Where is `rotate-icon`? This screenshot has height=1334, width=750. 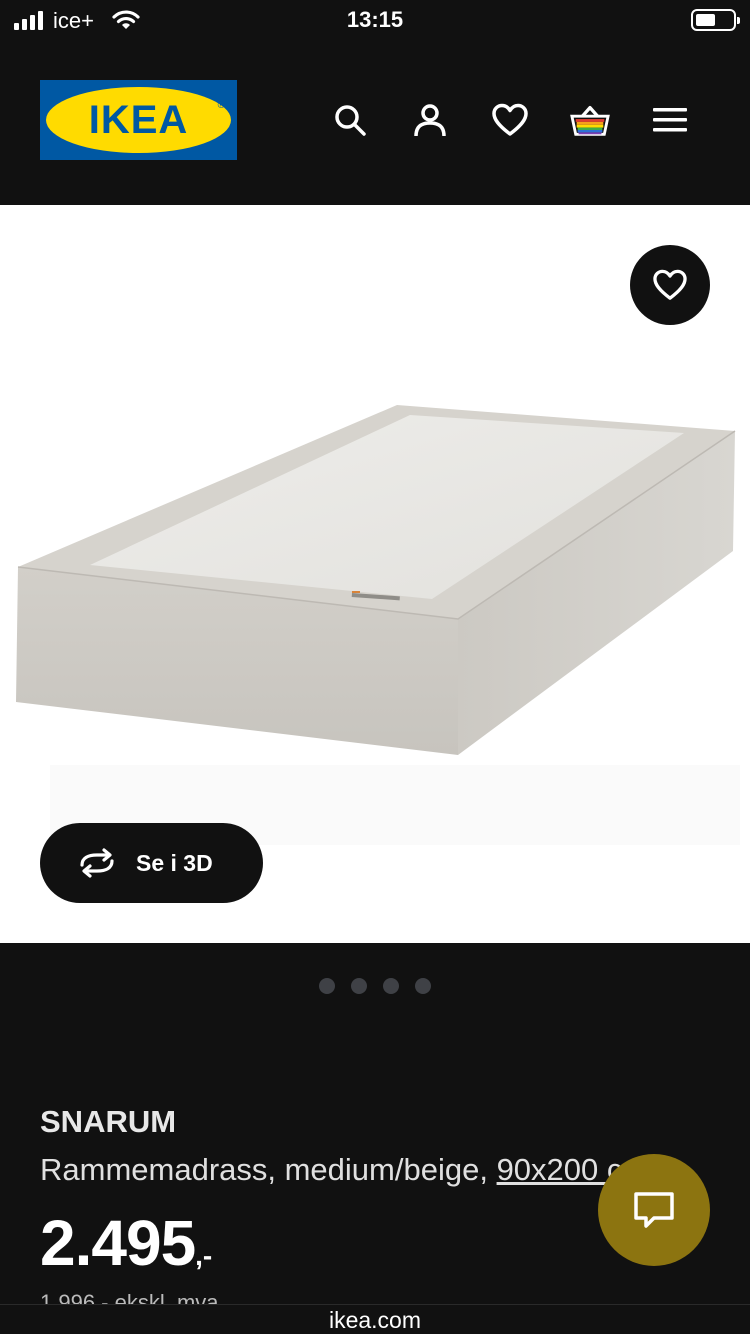 rotate-icon is located at coordinates (97, 863).